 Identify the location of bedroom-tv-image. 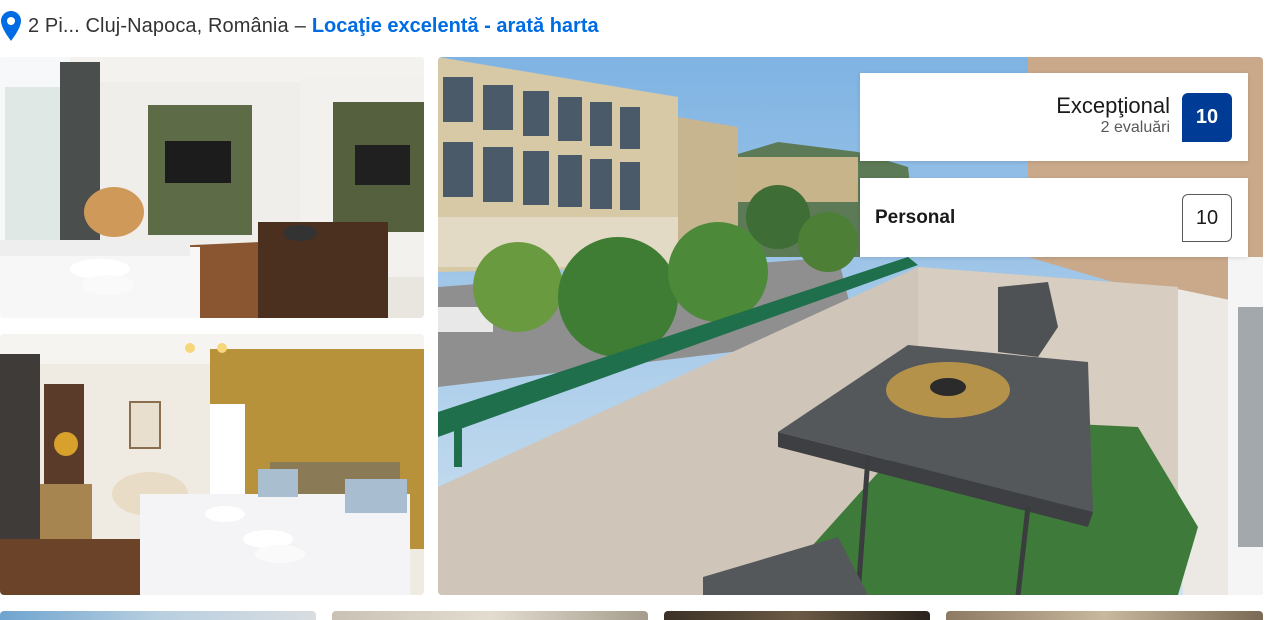
(212, 187).